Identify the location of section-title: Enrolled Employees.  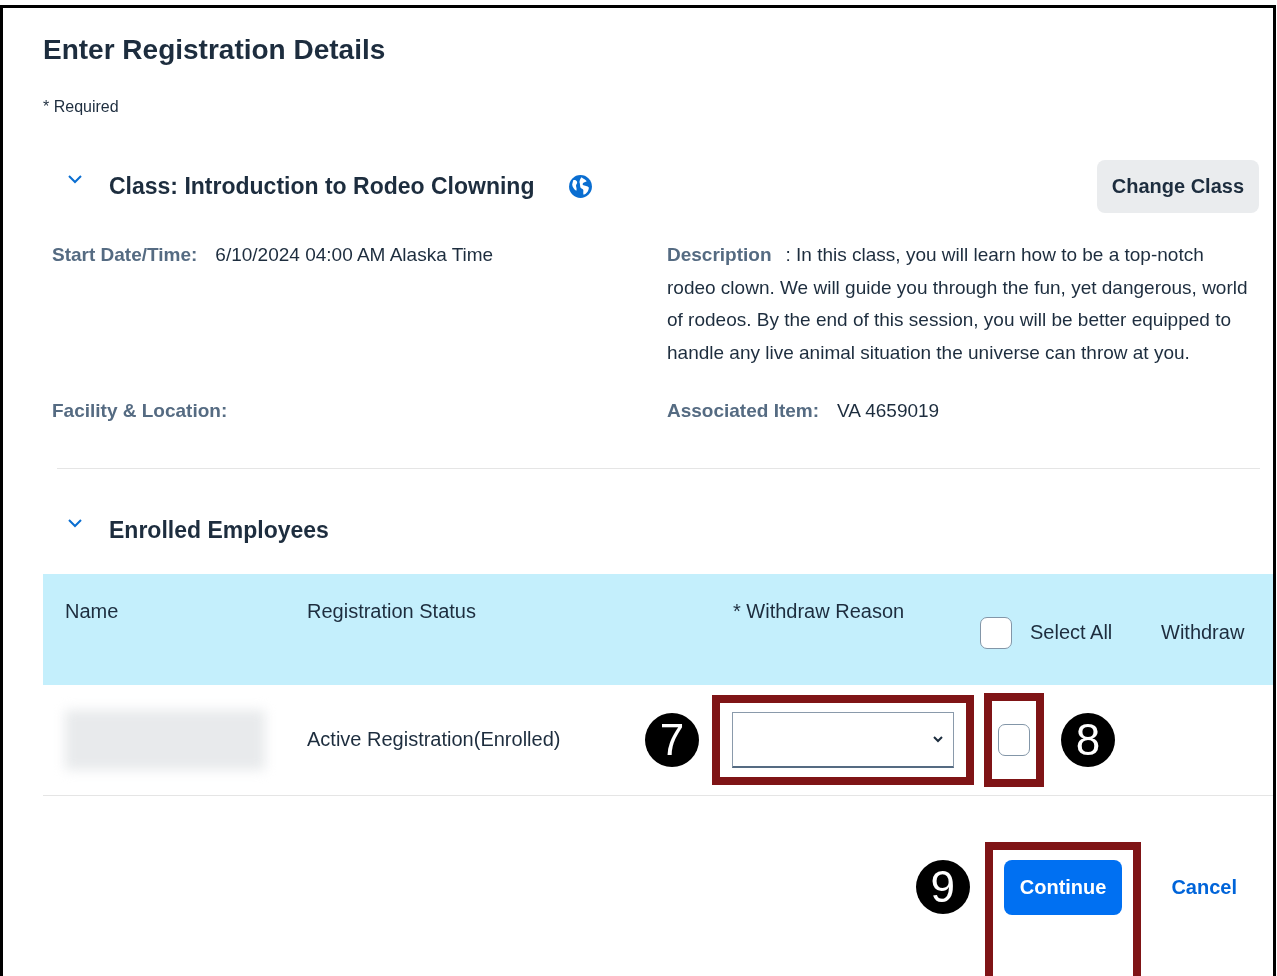
(219, 530).